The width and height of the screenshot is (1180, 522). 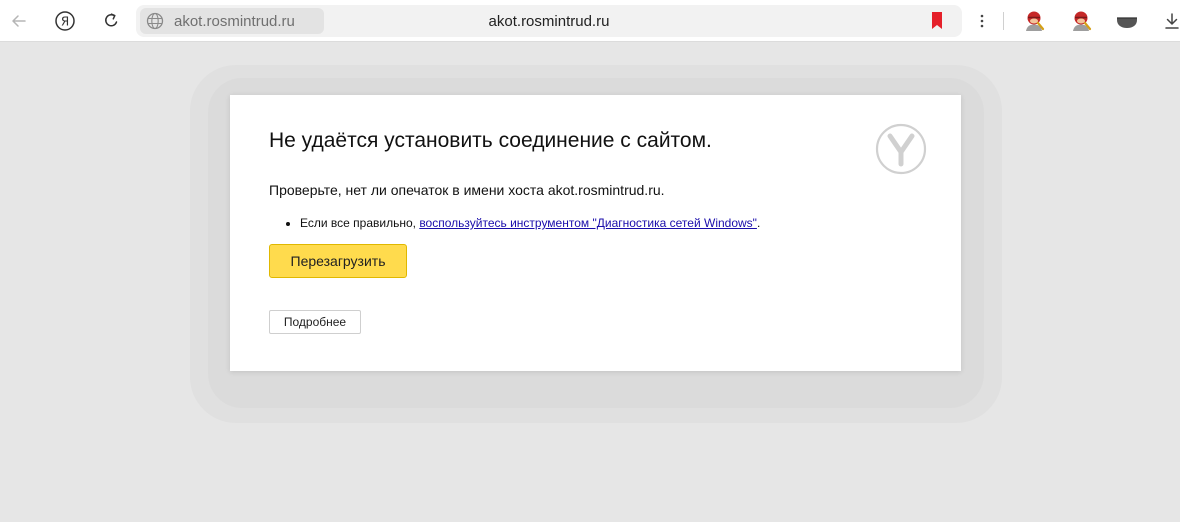 What do you see at coordinates (360, 223) in the screenshot?
I see `suggestion-prefix: Если все правильно,` at bounding box center [360, 223].